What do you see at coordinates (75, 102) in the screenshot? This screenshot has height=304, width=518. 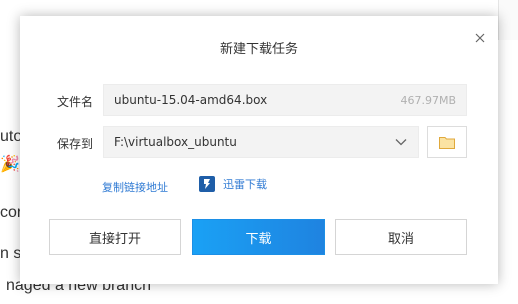 I see `filename-label: 文件名` at bounding box center [75, 102].